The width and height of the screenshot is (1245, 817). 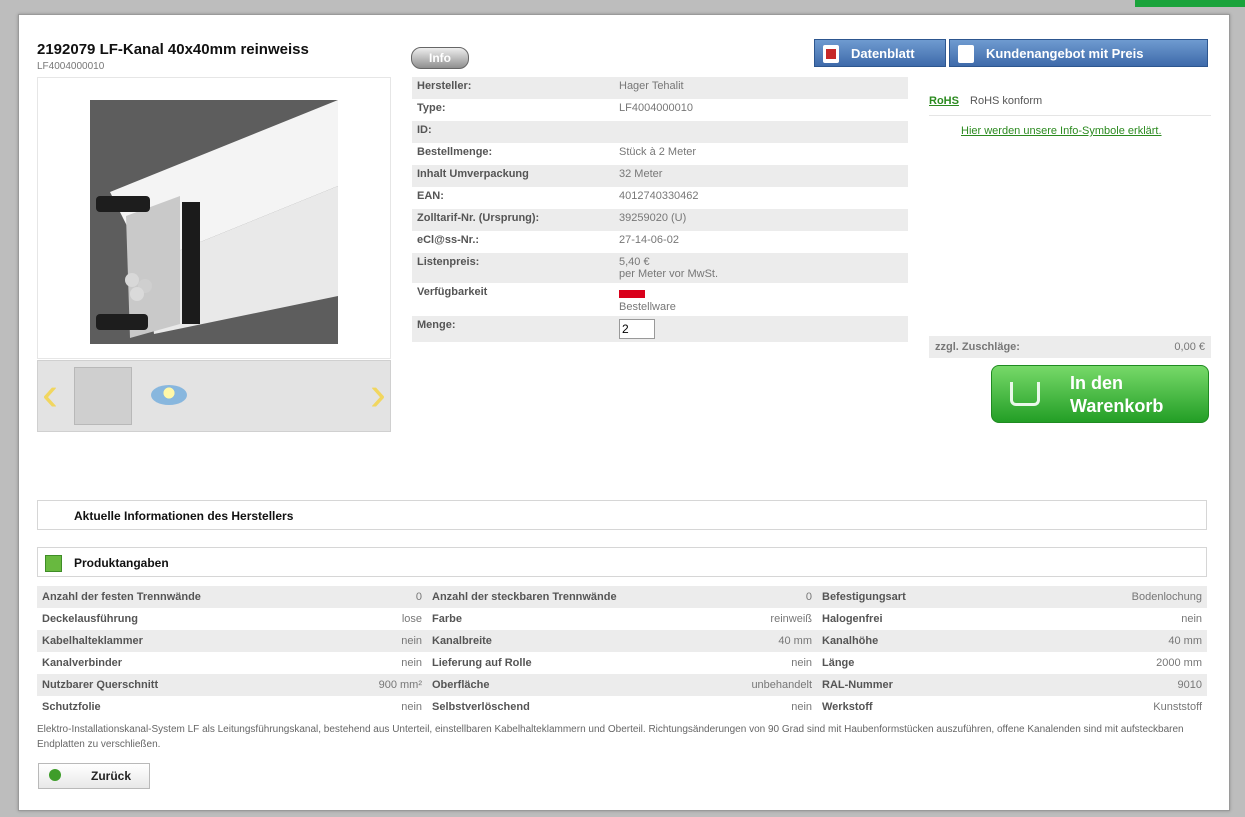 I want to click on spec-value: Stück à 2 Meter, so click(x=658, y=152).